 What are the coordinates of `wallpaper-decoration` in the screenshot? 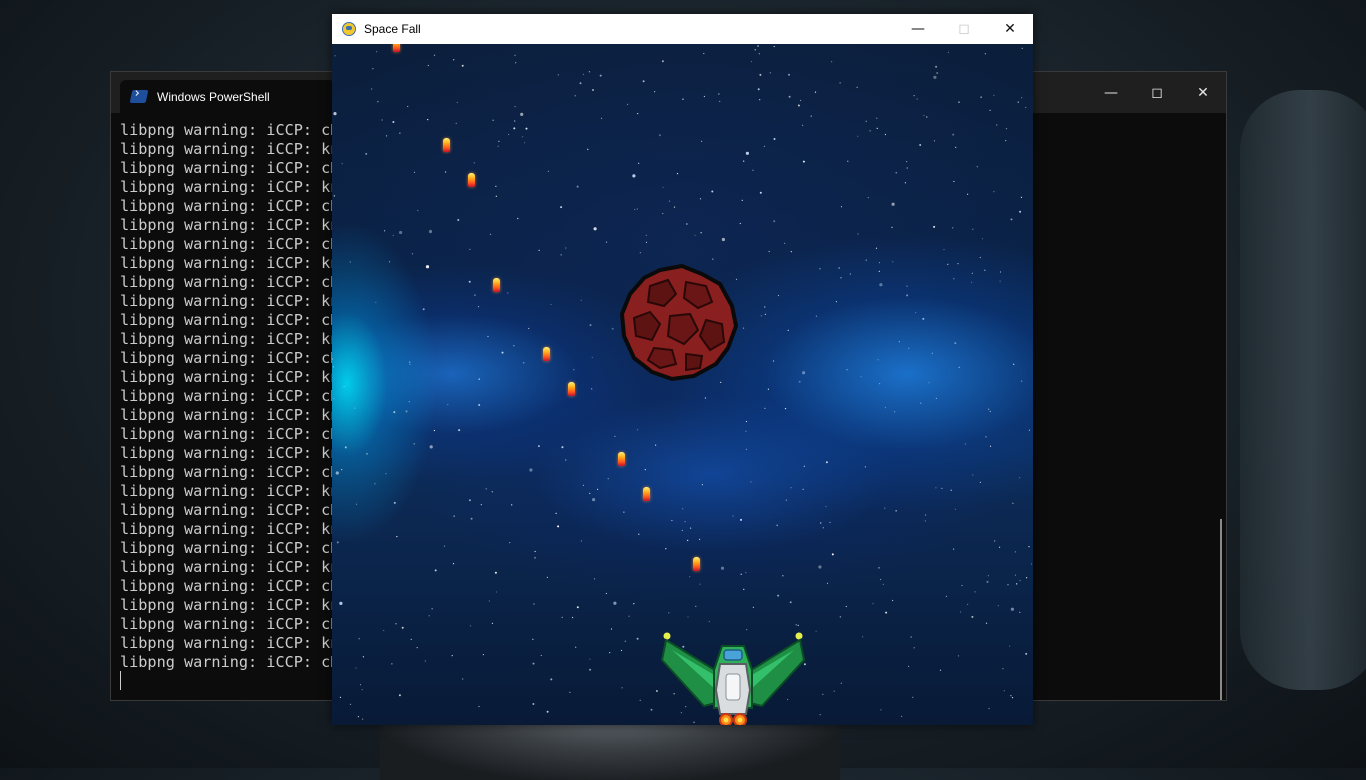 It's located at (1303, 390).